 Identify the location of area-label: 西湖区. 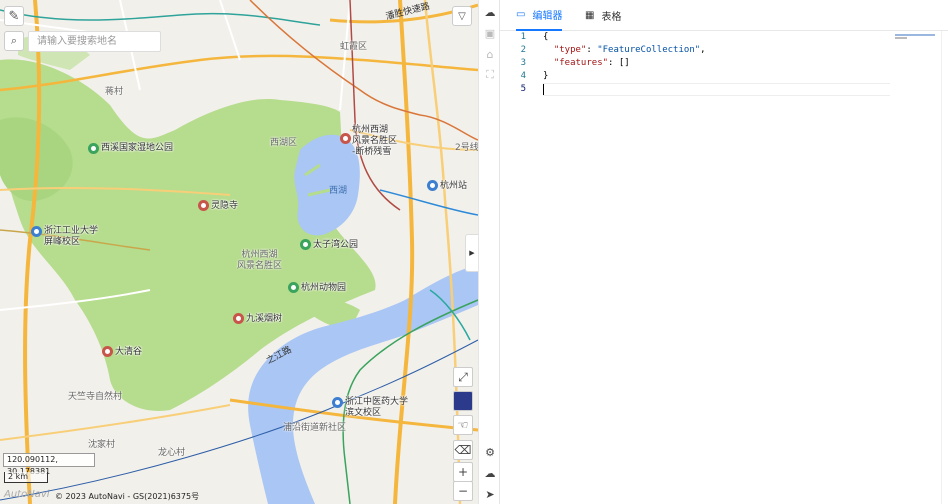
(284, 143).